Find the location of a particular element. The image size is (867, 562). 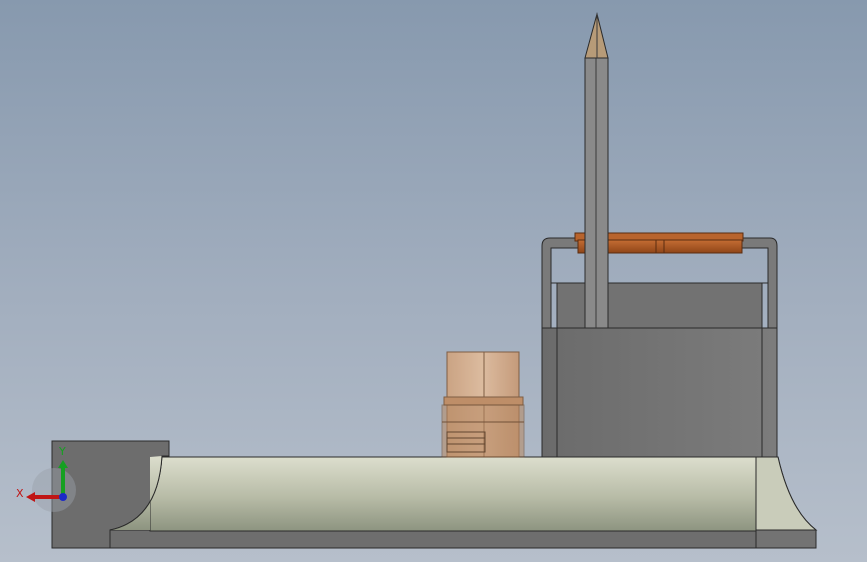

z-axis-point is located at coordinates (63, 497).